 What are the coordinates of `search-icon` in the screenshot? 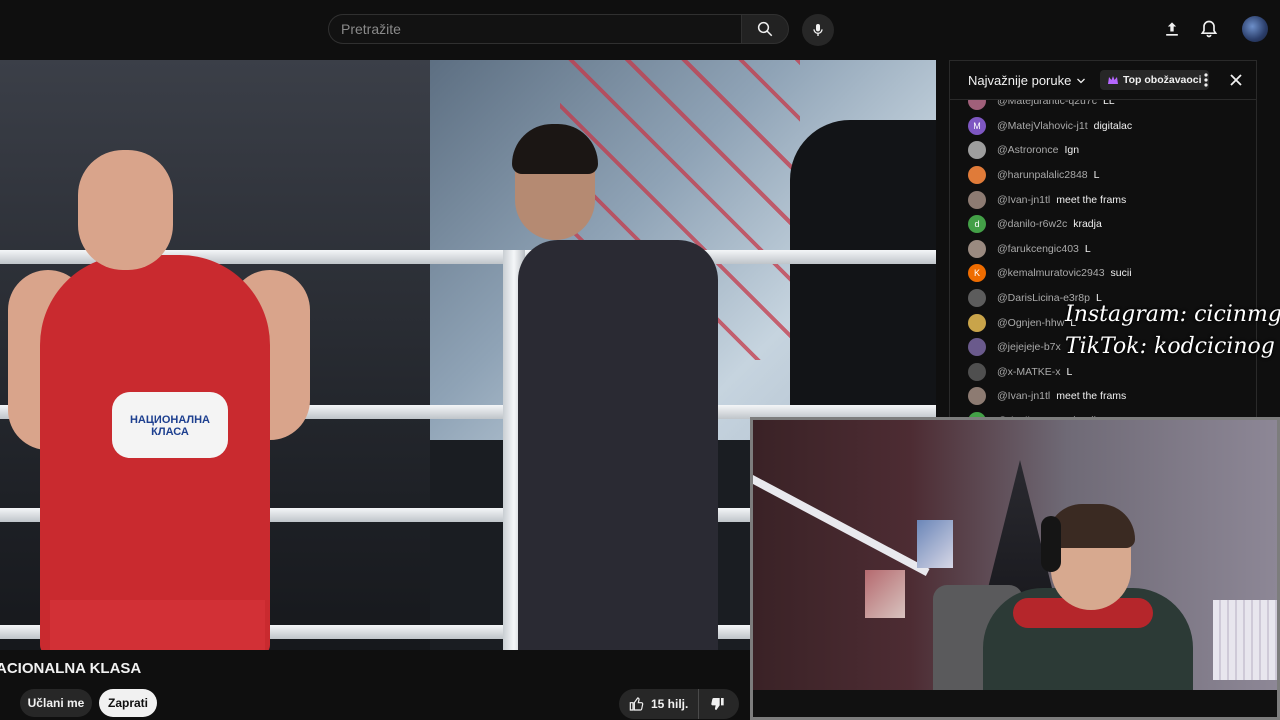 It's located at (765, 29).